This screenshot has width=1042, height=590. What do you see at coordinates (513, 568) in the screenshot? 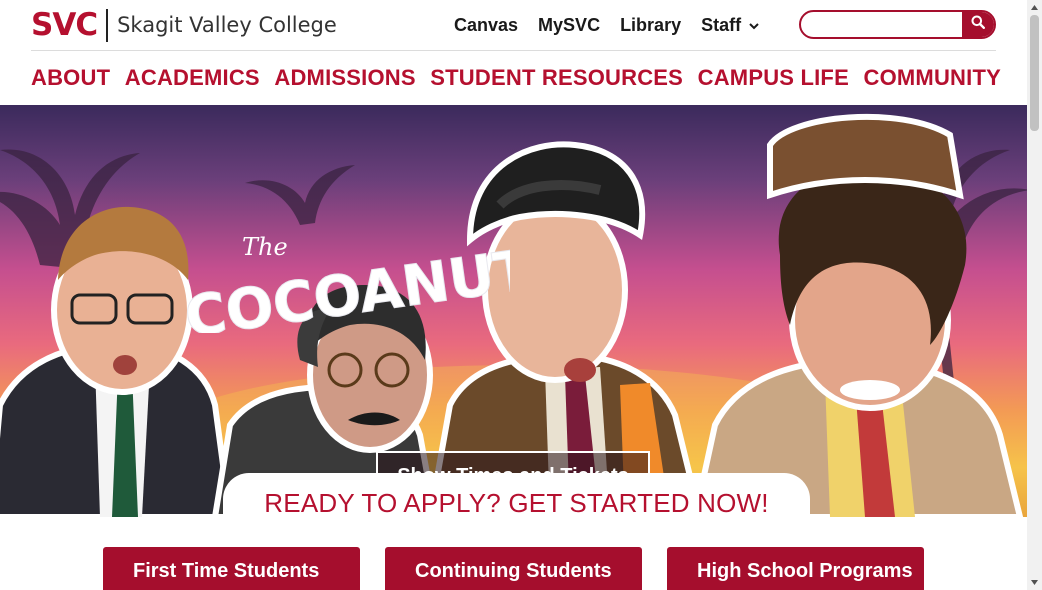
I see `continuing-students-button: Continuing Students` at bounding box center [513, 568].